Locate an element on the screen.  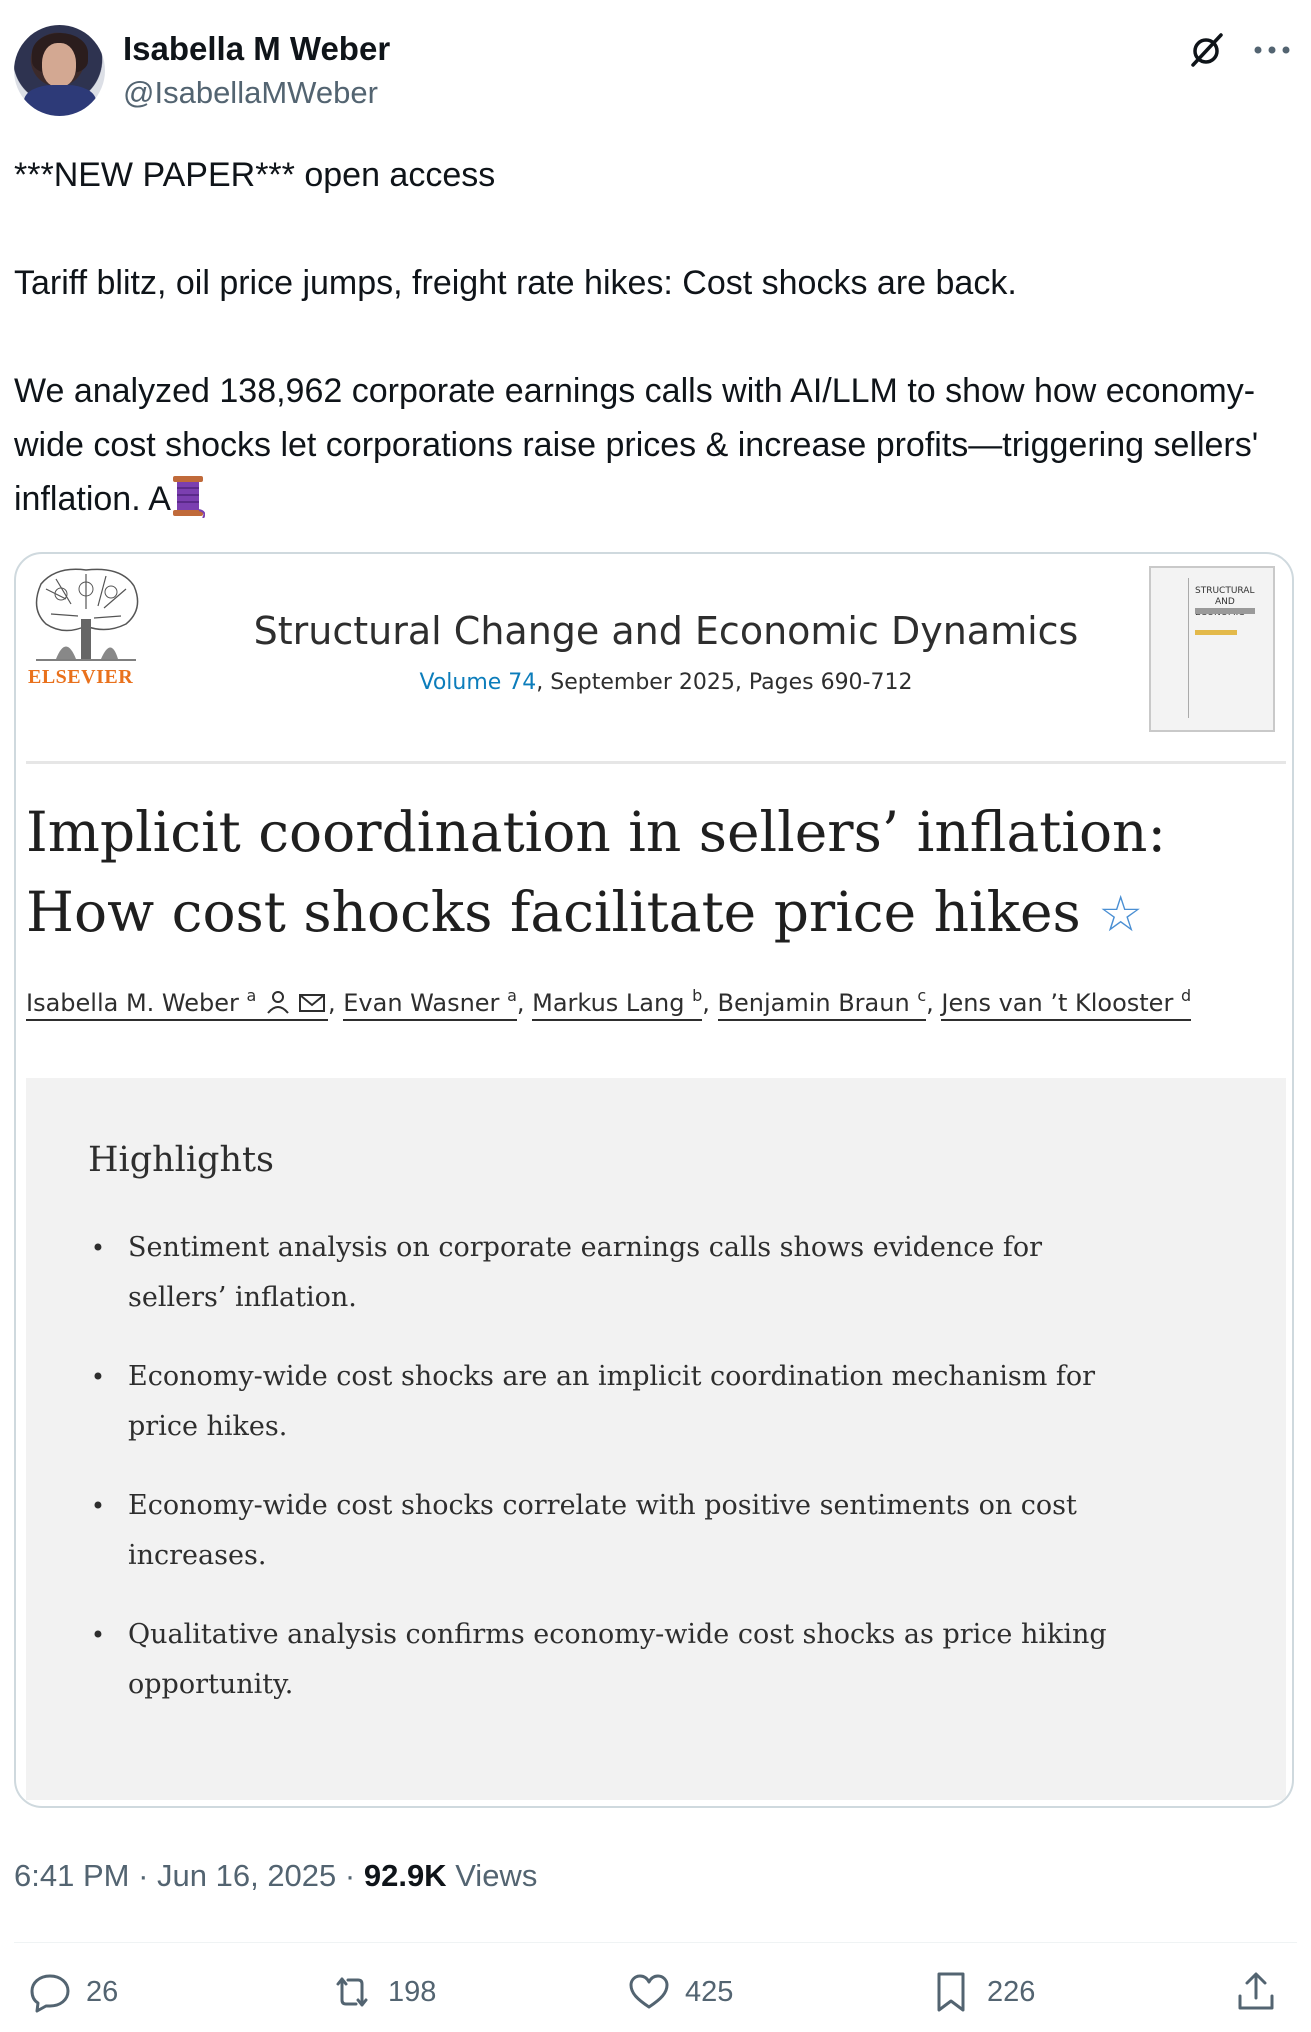
spool-of-thread-icon is located at coordinates (188, 496).